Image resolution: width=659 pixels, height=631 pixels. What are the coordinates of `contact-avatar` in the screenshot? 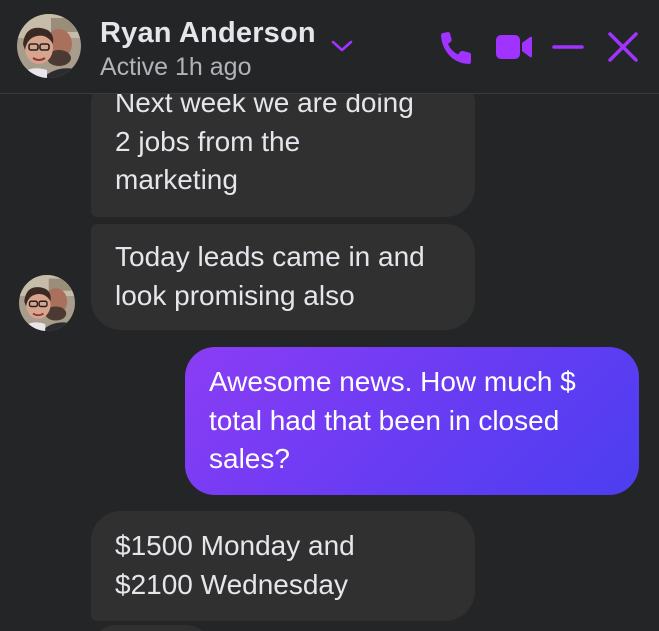 It's located at (49, 46).